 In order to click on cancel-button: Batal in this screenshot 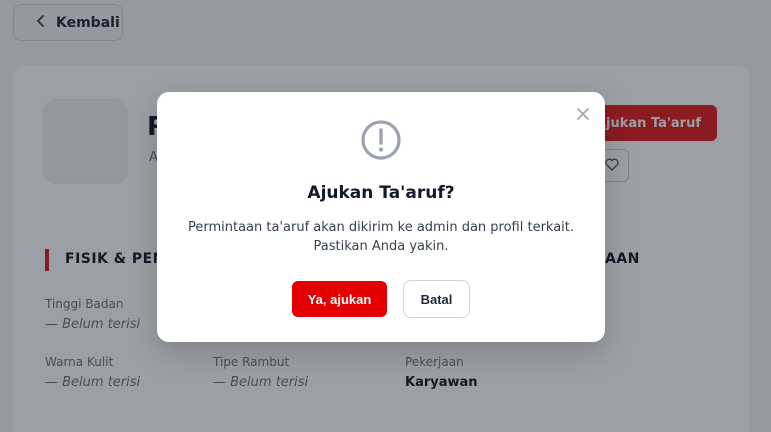, I will do `click(436, 299)`.